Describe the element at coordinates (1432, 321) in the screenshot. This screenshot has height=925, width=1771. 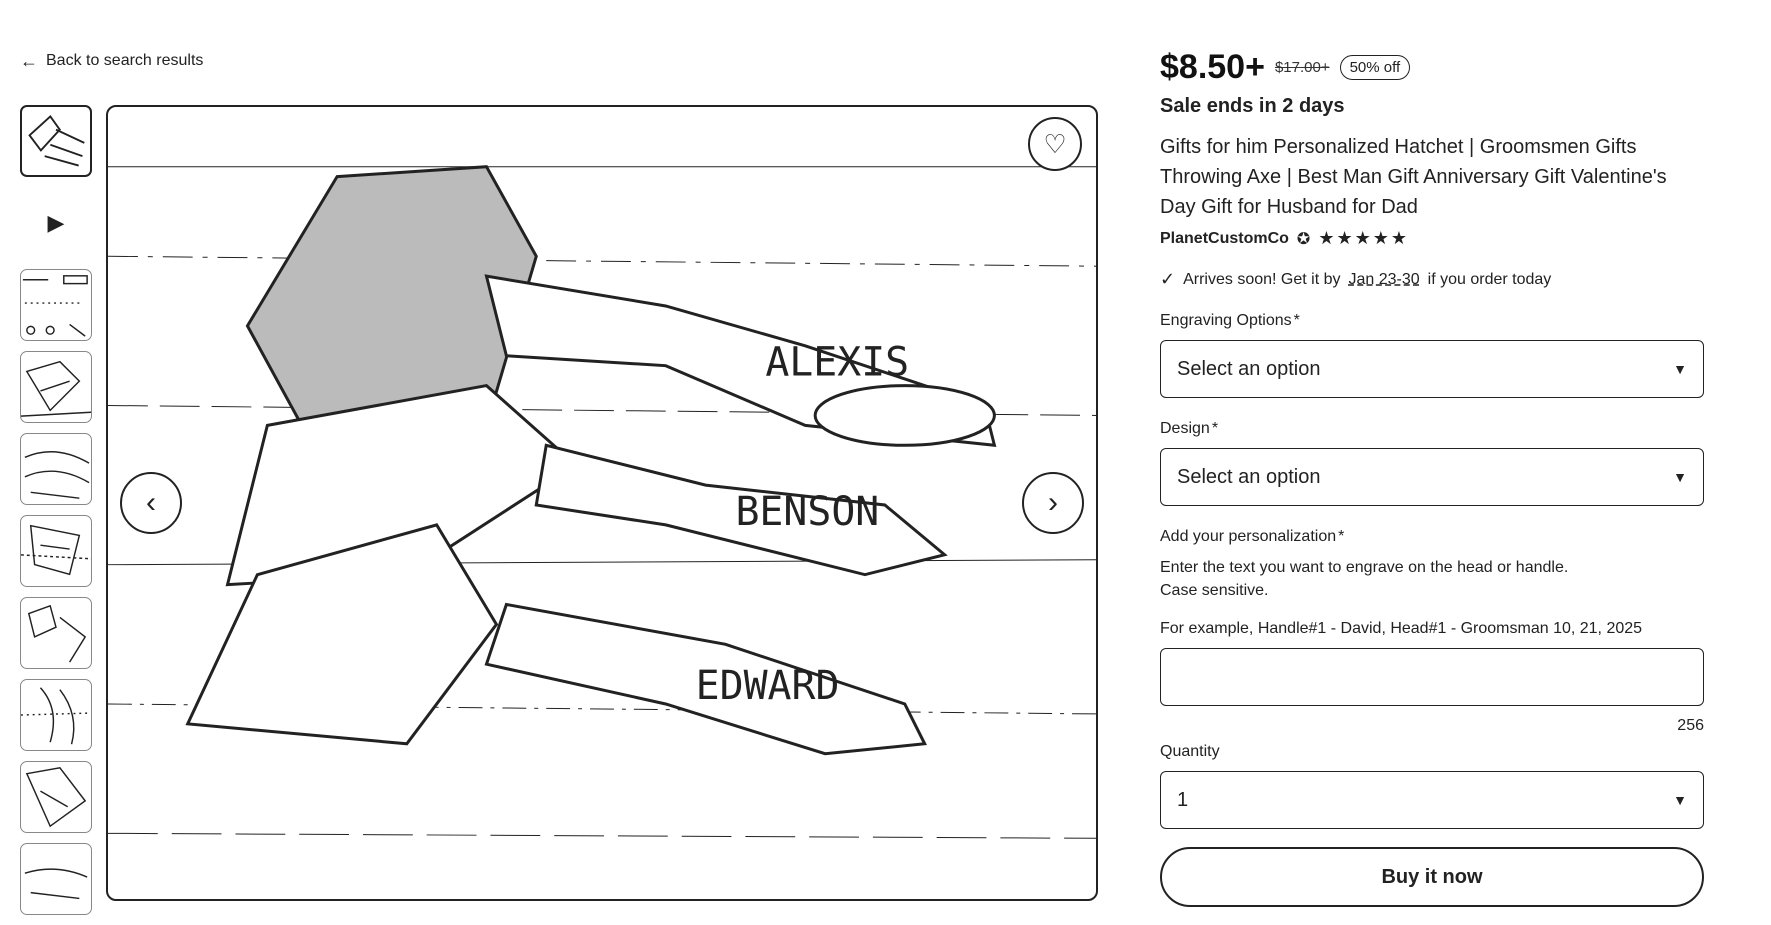
I see `engraving-label: Engraving Options *` at that location.